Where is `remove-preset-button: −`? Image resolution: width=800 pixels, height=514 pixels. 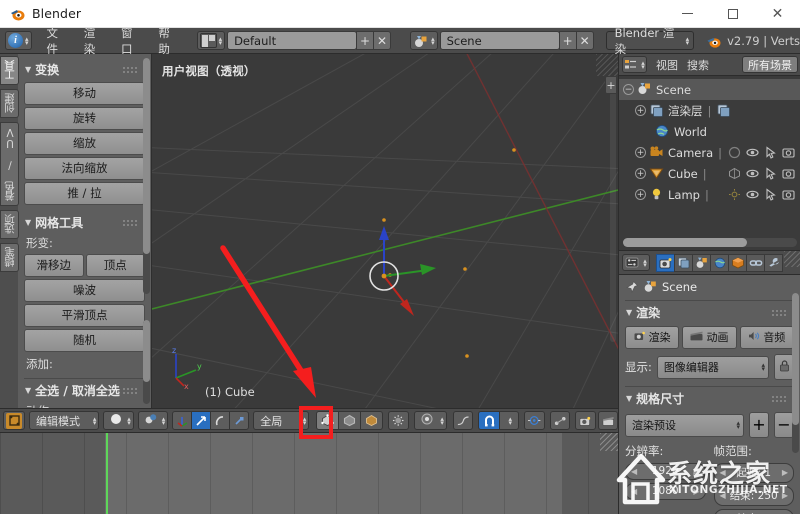 remove-preset-button: − is located at coordinates (784, 425).